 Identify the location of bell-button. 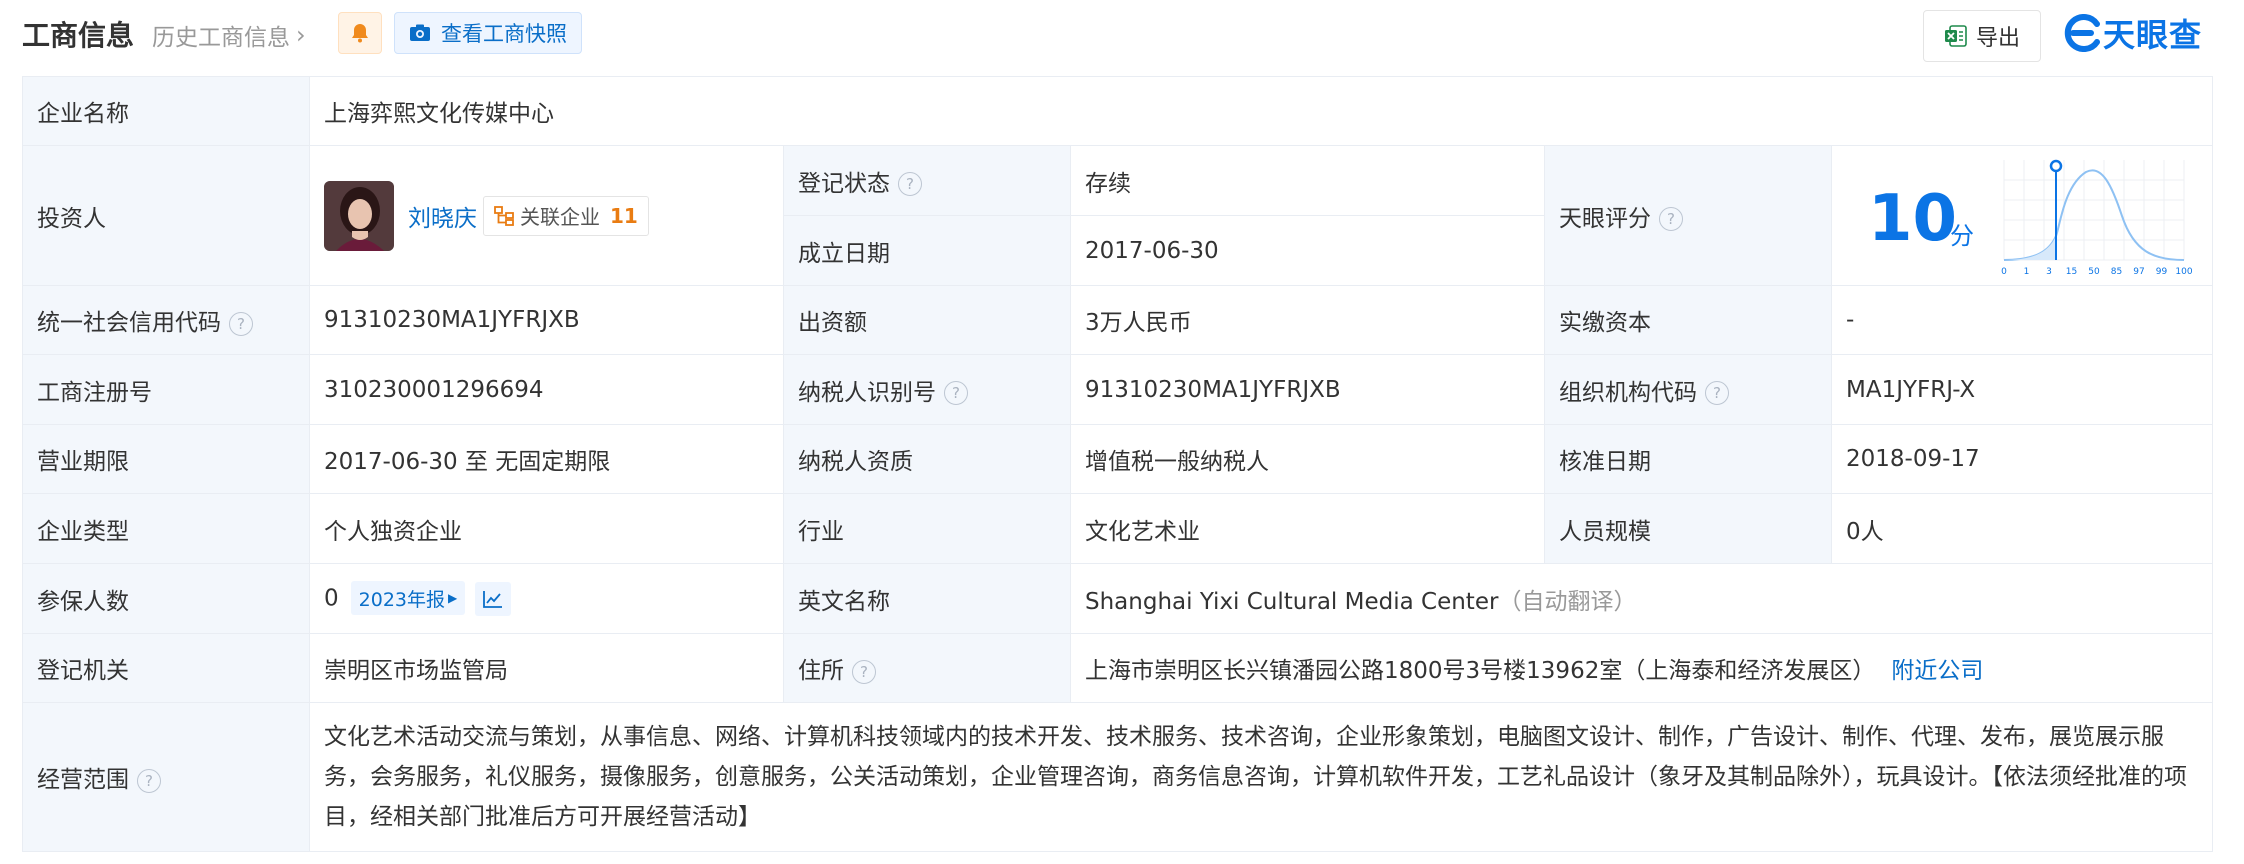
(360, 33).